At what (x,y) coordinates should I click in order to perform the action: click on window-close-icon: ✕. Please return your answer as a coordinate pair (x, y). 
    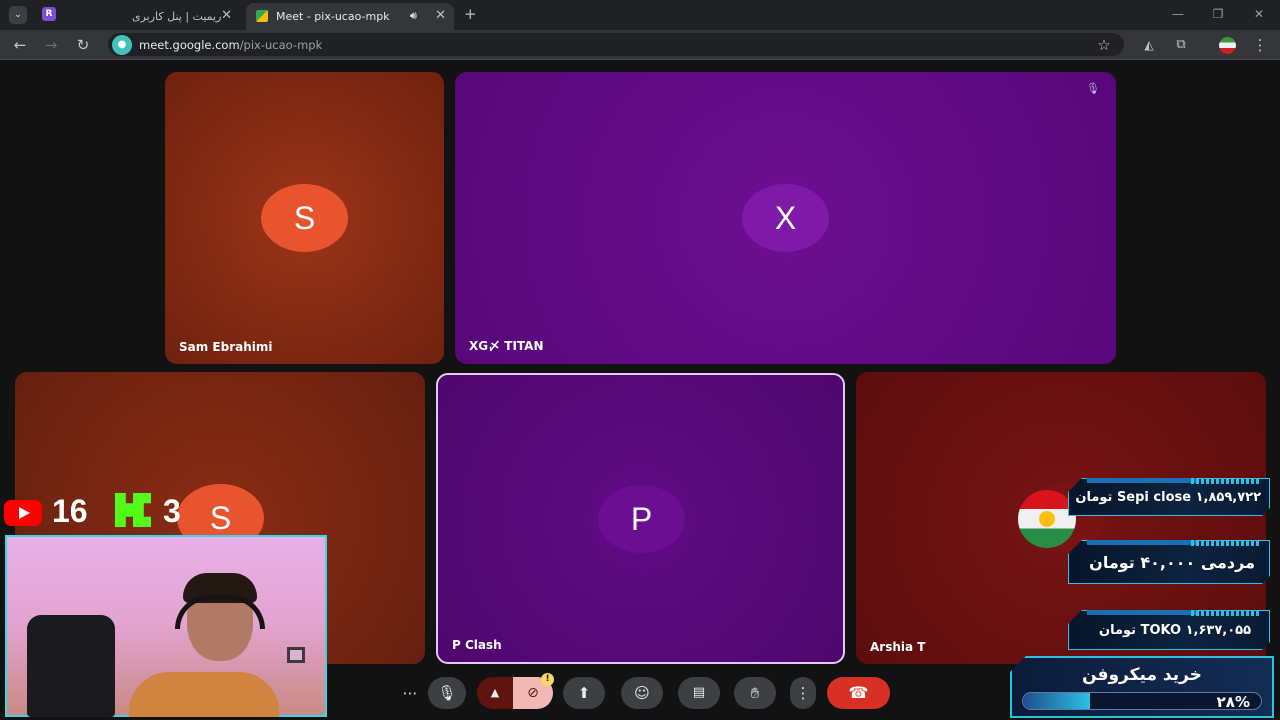
    Looking at the image, I should click on (1259, 14).